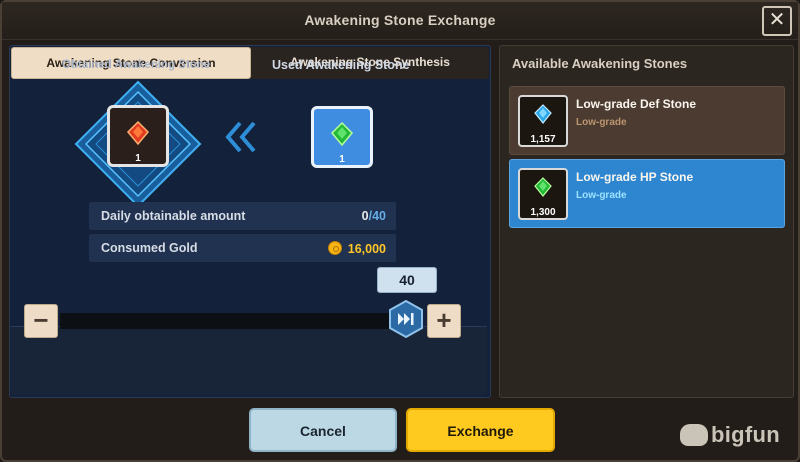  I want to click on slider-fill, so click(241, 321).